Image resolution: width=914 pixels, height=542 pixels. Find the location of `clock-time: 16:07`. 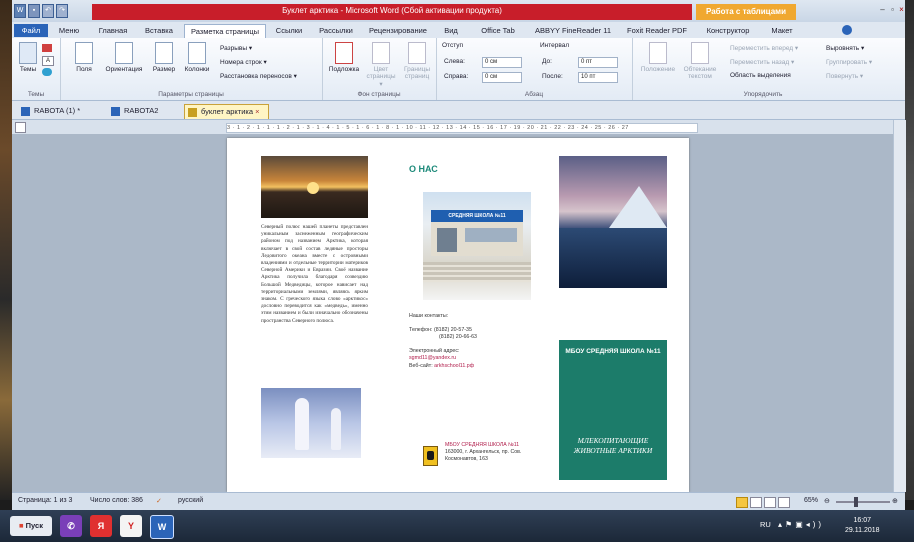

clock-time: 16:07 is located at coordinates (862, 520).